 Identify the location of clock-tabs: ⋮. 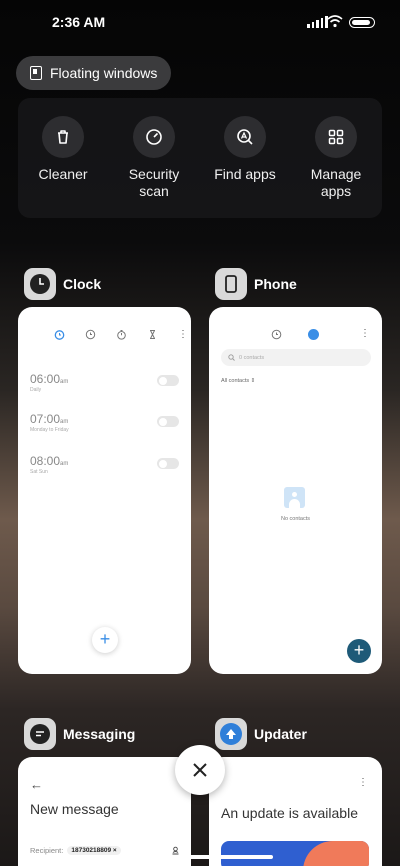
(121, 334).